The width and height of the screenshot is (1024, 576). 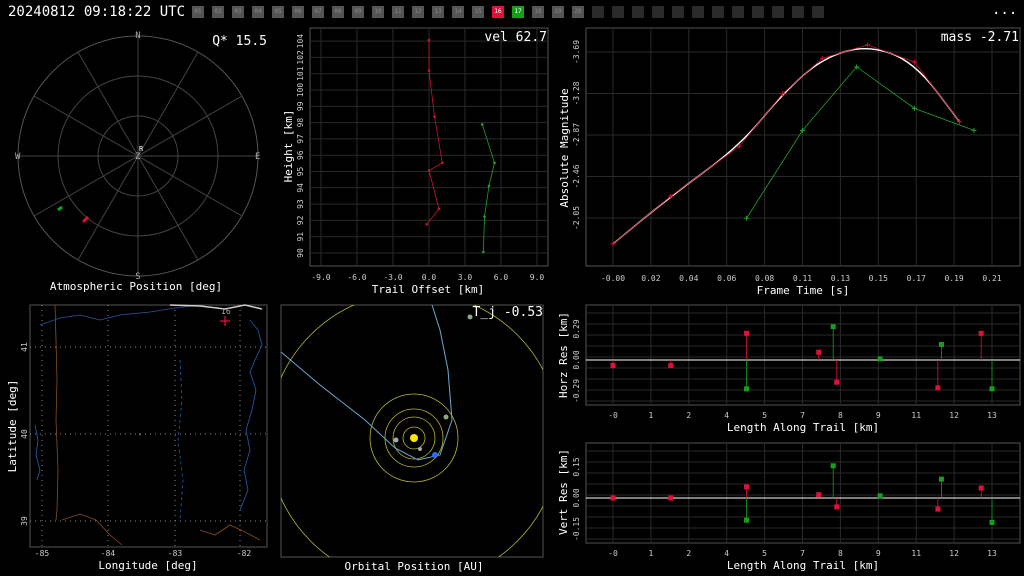 What do you see at coordinates (650, 278) in the screenshot?
I see `mag-xtick: 0.02` at bounding box center [650, 278].